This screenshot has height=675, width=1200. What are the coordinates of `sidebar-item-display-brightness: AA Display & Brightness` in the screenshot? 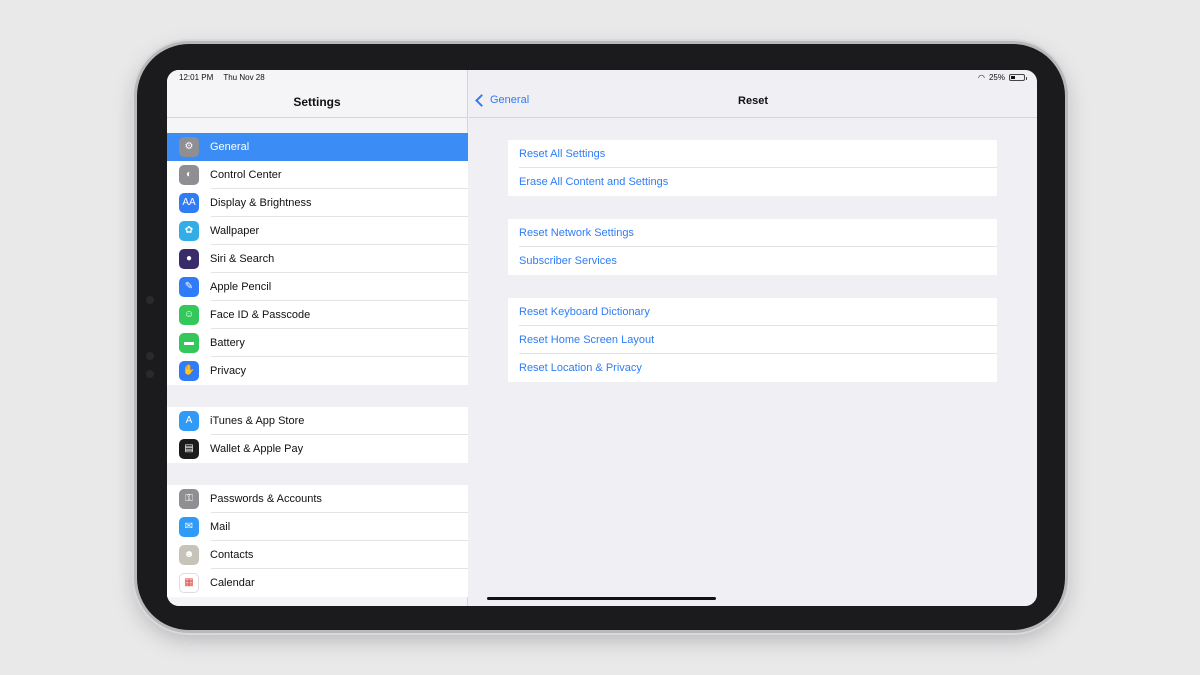 It's located at (317, 203).